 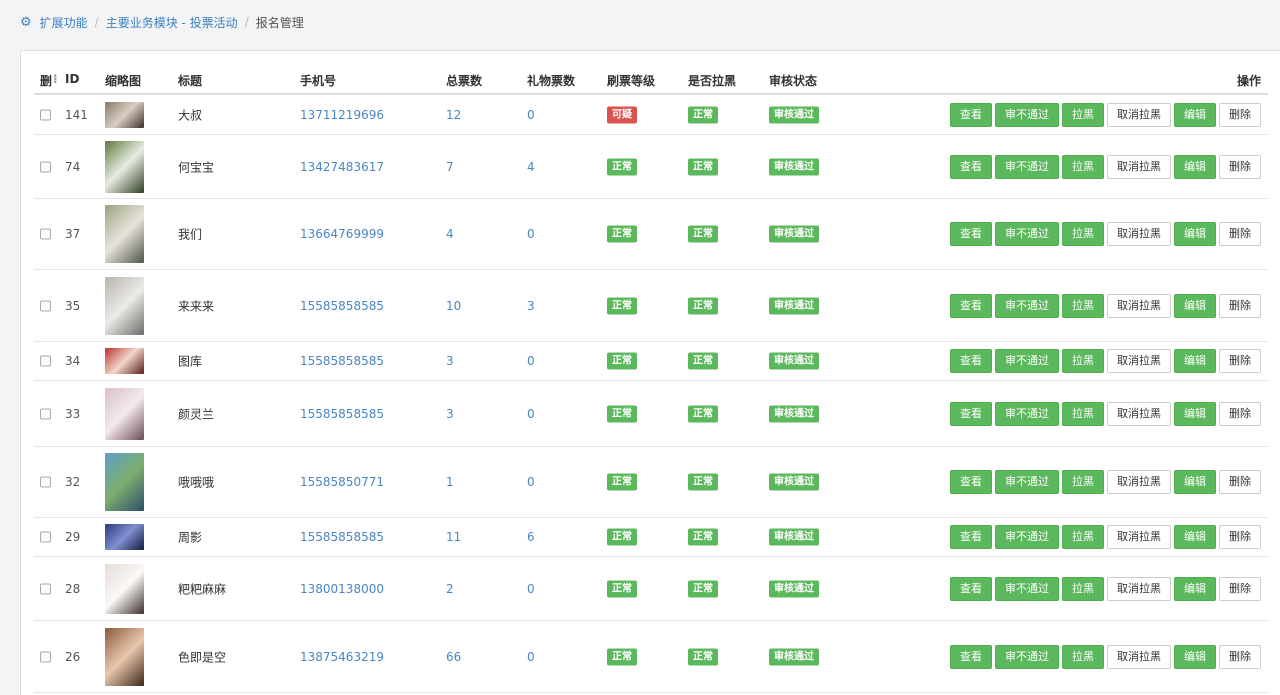 I want to click on row-title: 颜灵兰, so click(x=196, y=414).